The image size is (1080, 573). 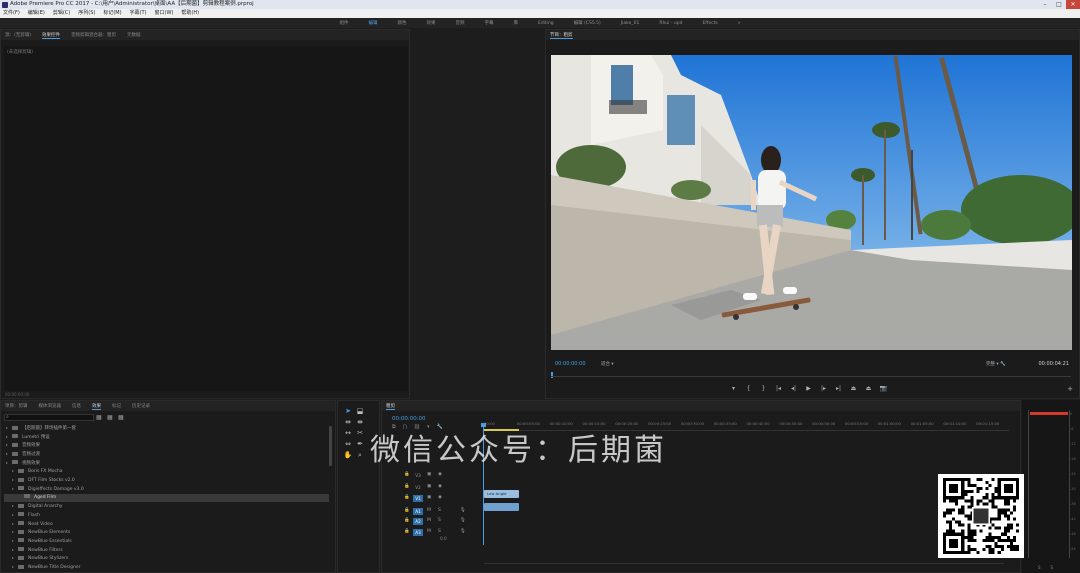 I want to click on pen-tool-icon: ✒, so click(x=360, y=445).